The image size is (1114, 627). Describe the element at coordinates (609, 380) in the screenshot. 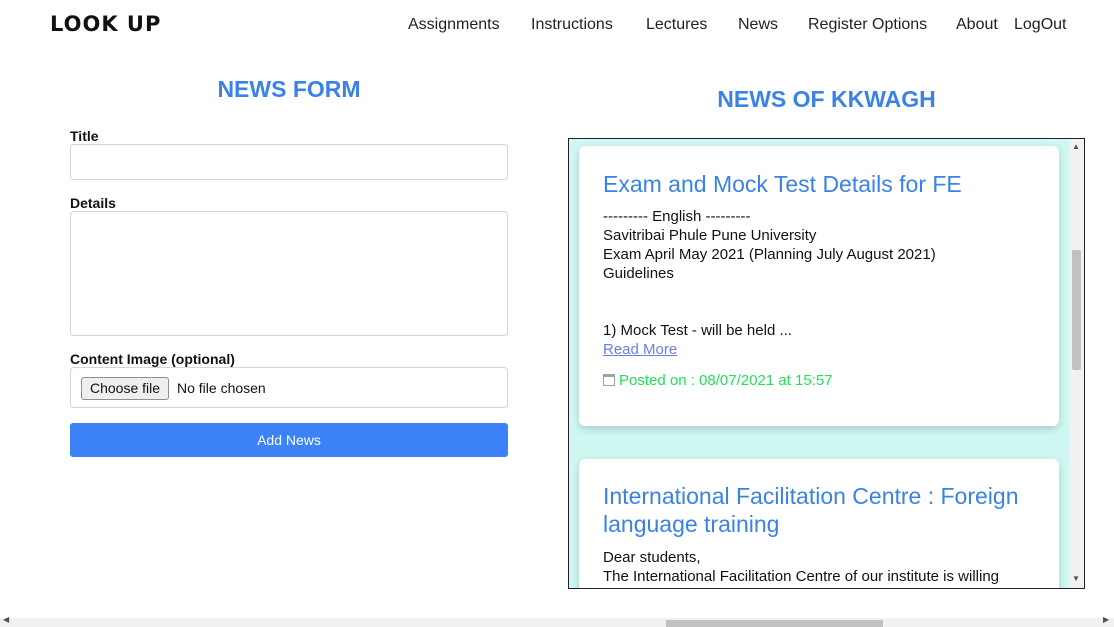

I see `calendar-icon` at that location.